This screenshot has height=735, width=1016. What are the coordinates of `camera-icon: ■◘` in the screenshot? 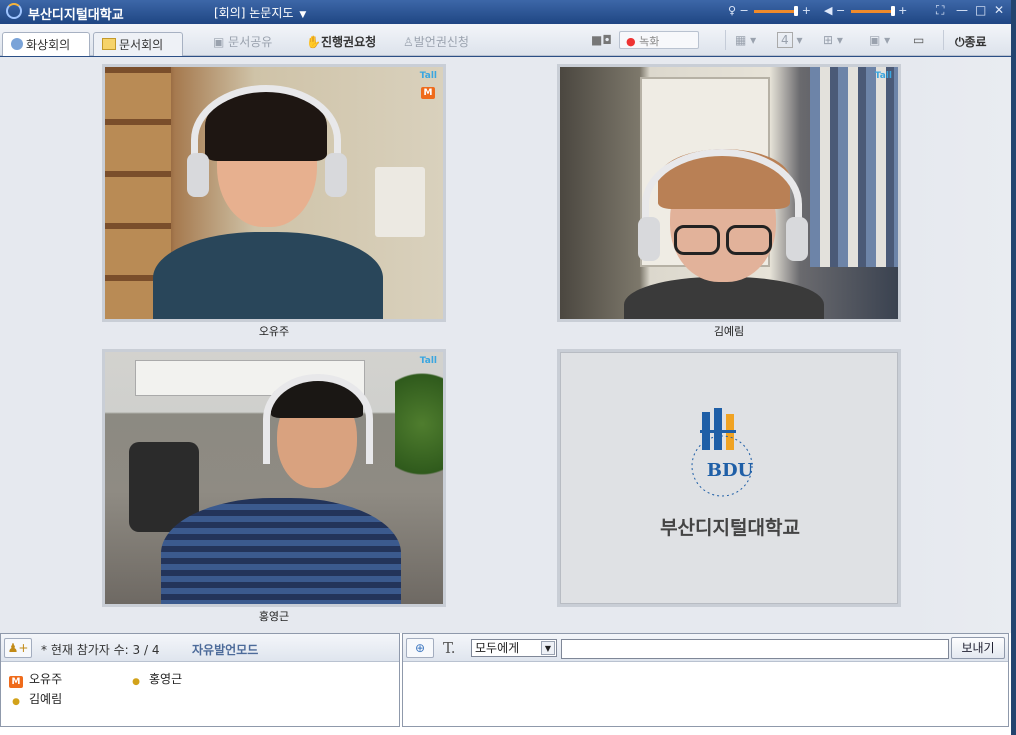 It's located at (601, 40).